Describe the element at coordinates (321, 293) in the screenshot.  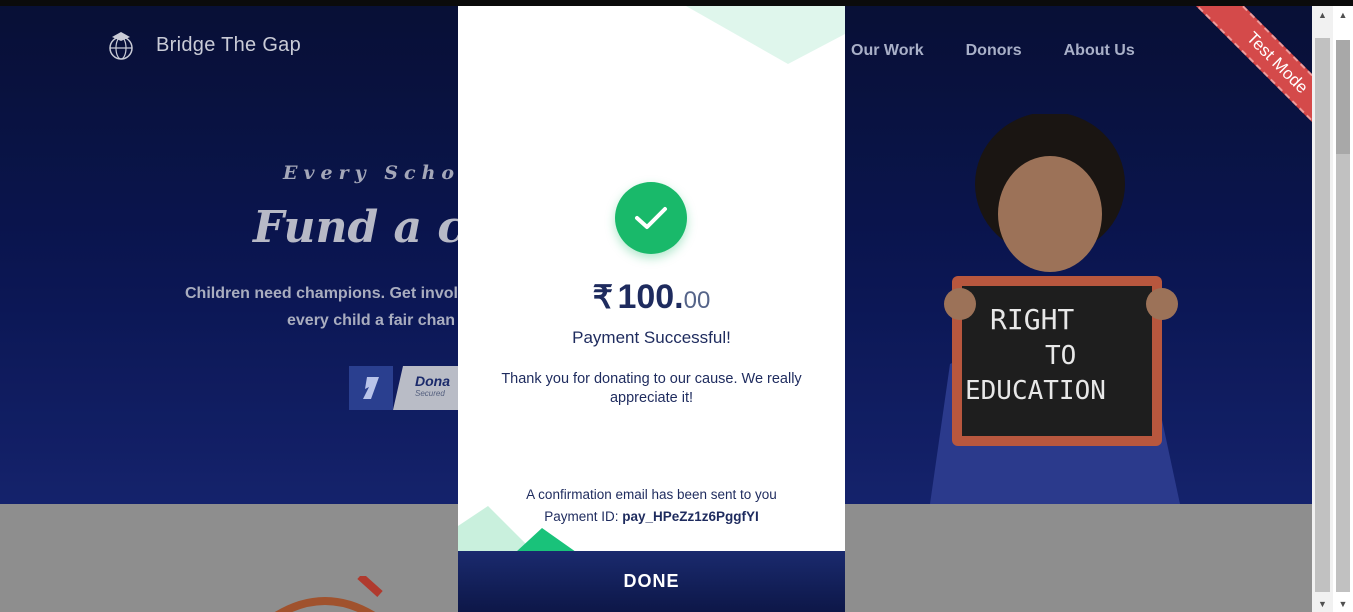
I see `hero-subtext-line1: Children need champions. Get invol` at that location.